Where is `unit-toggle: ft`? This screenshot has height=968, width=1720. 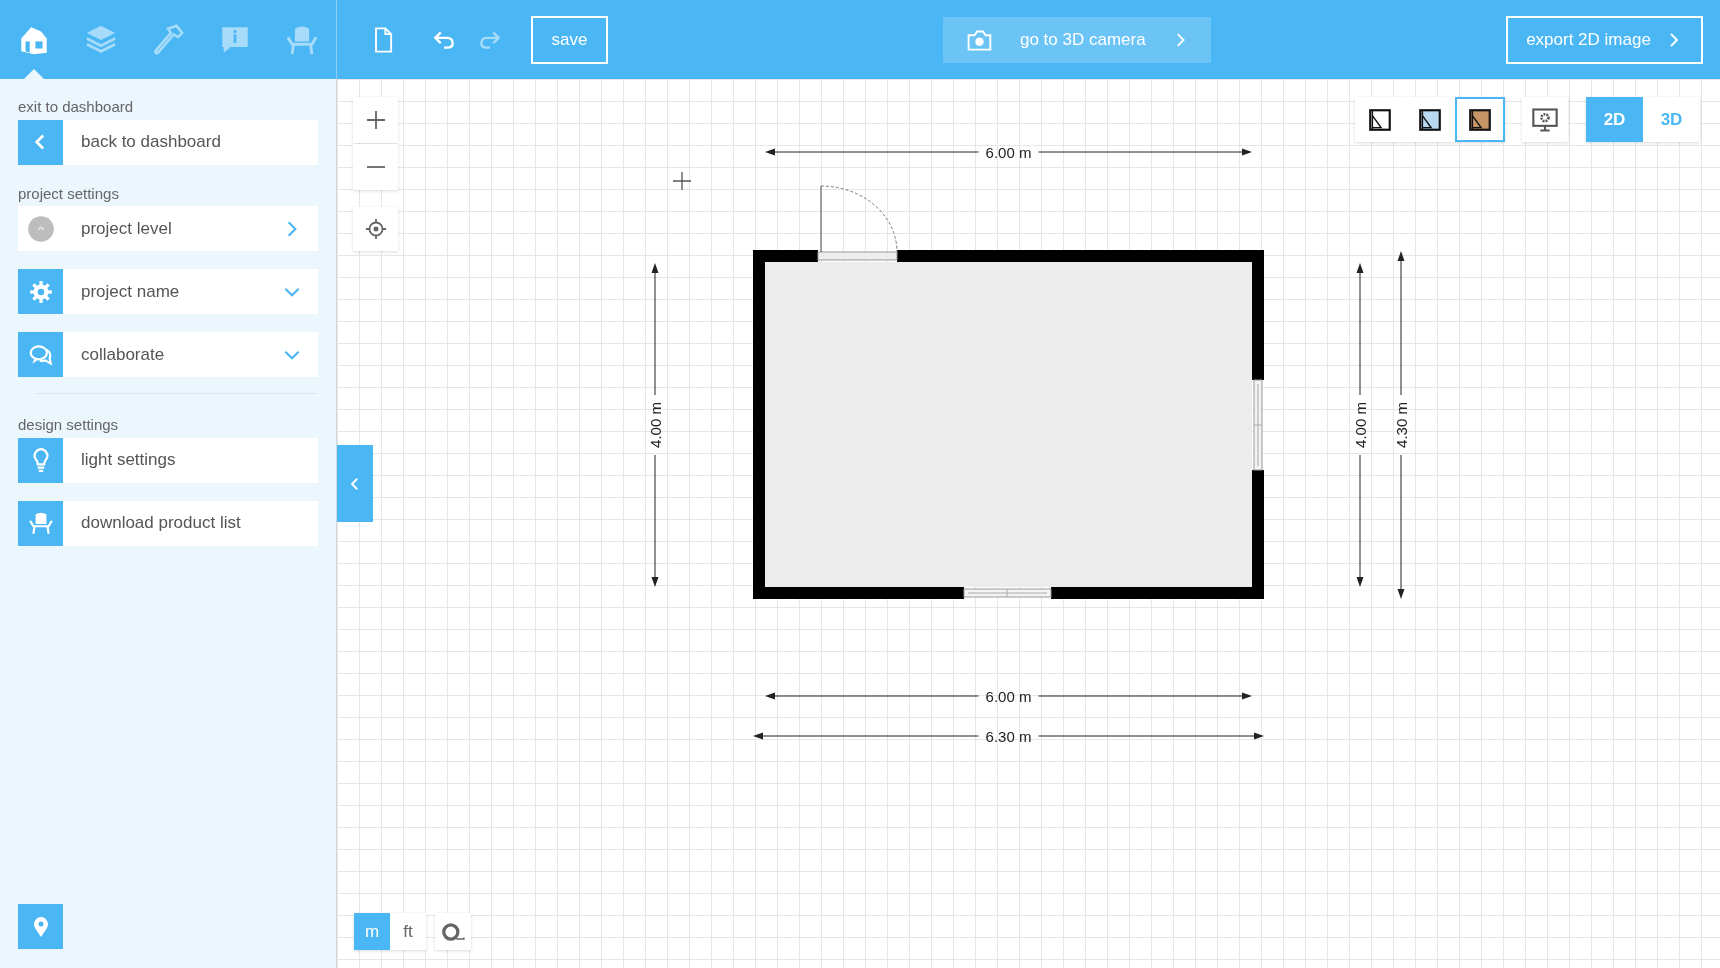 unit-toggle: ft is located at coordinates (408, 931).